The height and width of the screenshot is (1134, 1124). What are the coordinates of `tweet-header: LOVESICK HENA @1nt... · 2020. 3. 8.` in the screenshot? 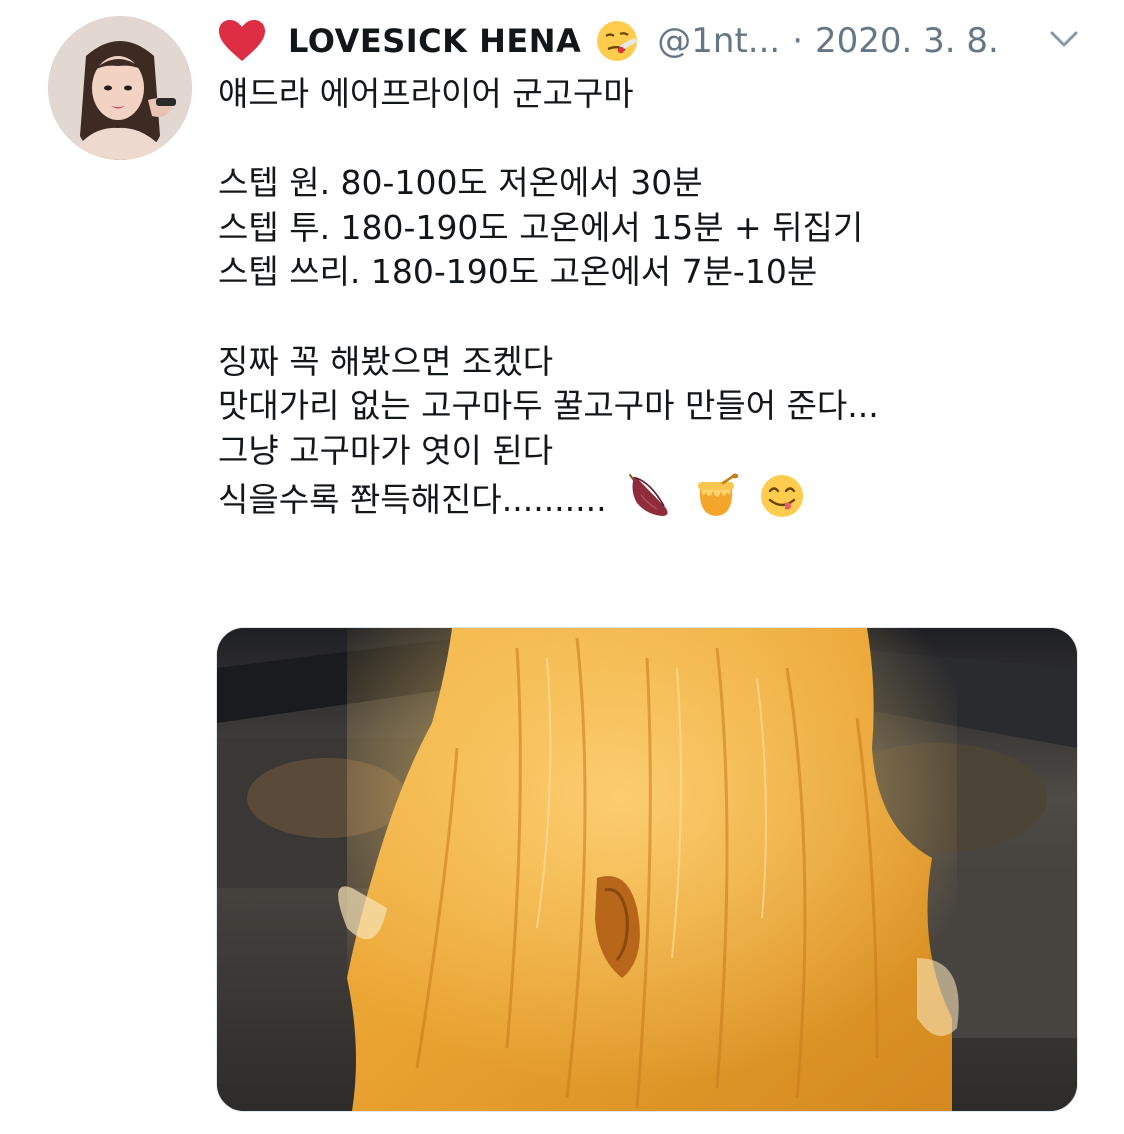 It's located at (608, 41).